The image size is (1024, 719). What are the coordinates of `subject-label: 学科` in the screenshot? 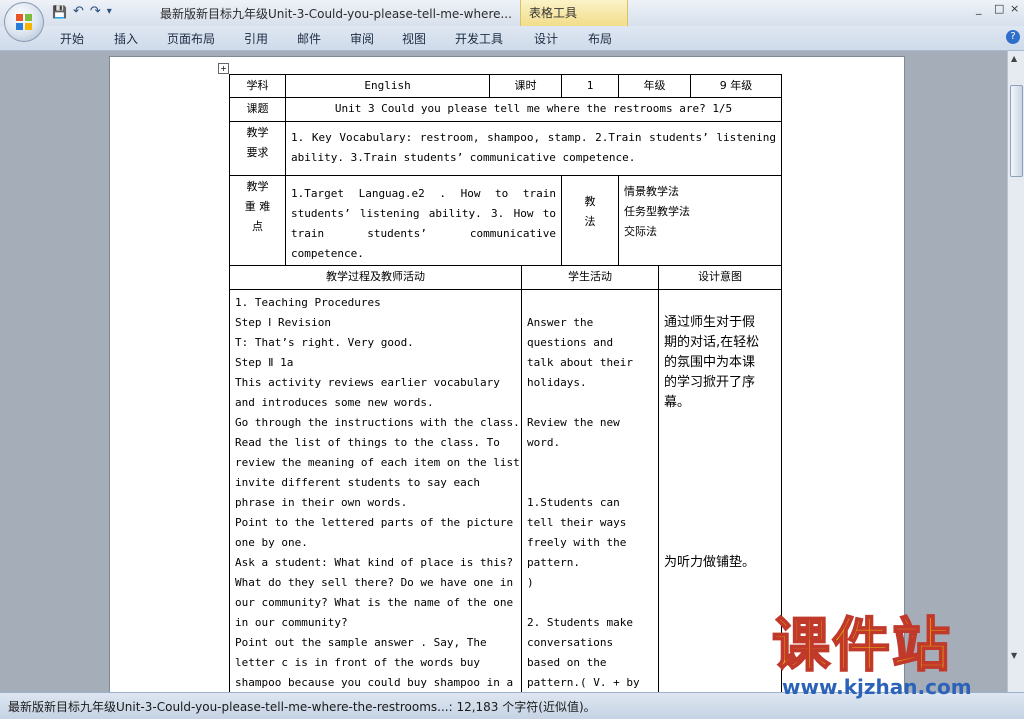 It's located at (257, 86).